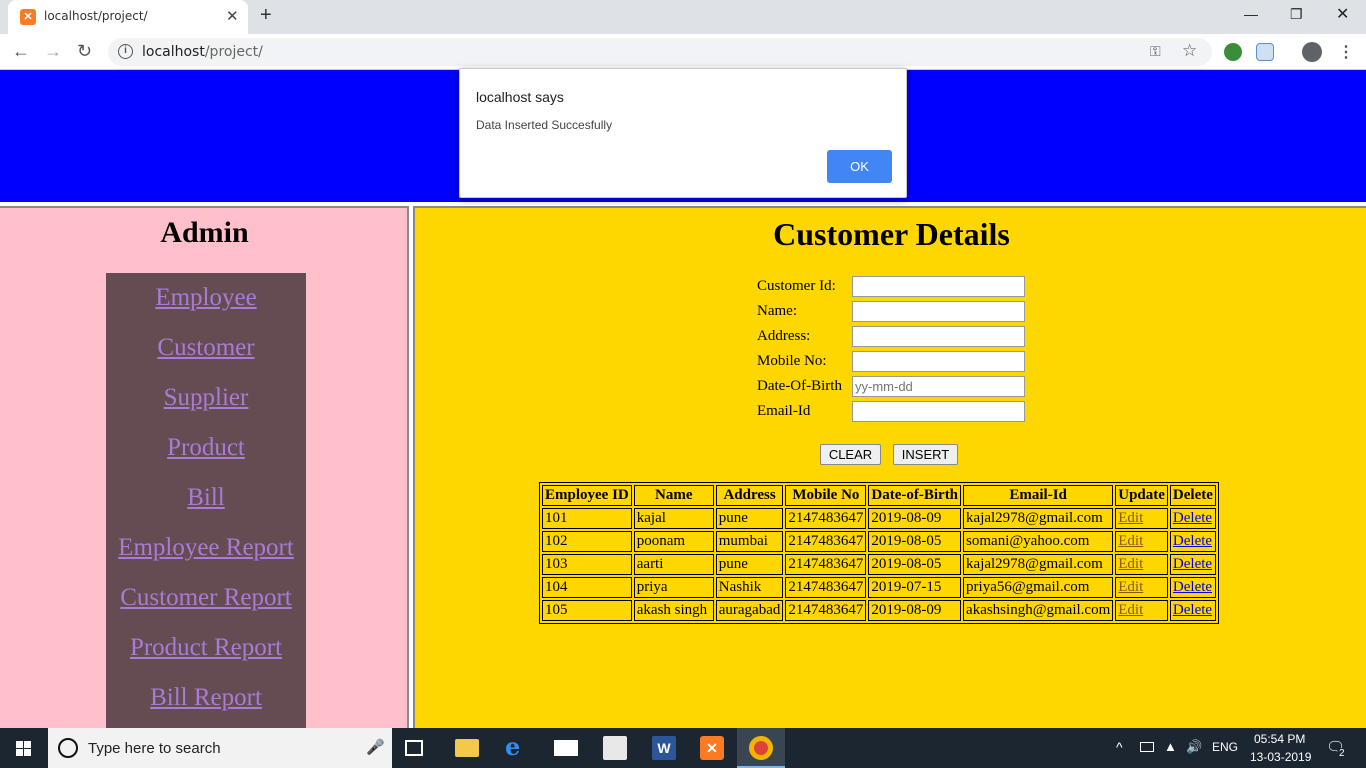  I want to click on cell-email: akashsingh@gmail.com, so click(1038, 610).